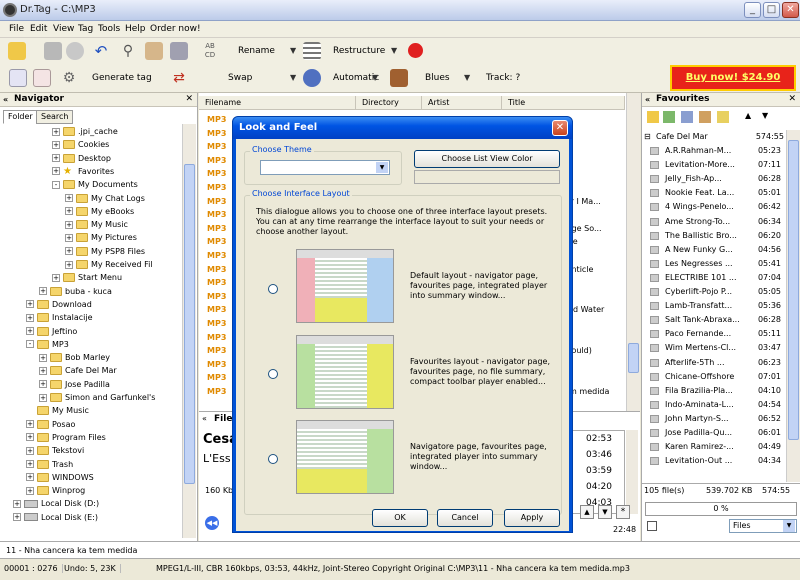 Image resolution: width=800 pixels, height=580 pixels. Describe the element at coordinates (465, 518) in the screenshot. I see `cancel-button: Cancel` at that location.